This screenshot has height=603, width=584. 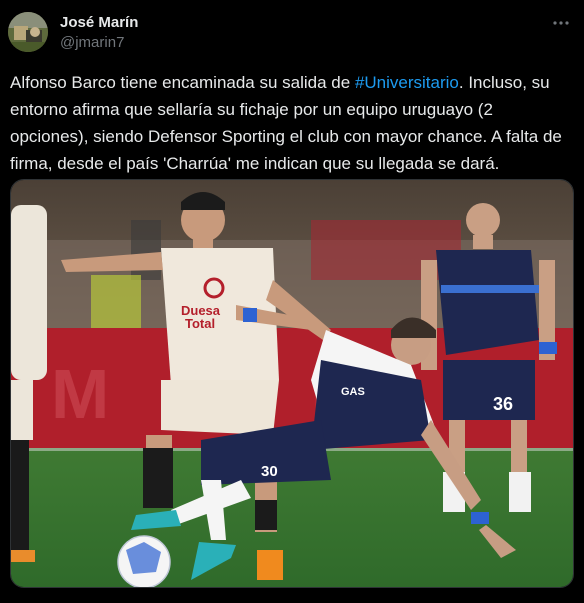 I want to click on avatar, so click(x=28, y=32).